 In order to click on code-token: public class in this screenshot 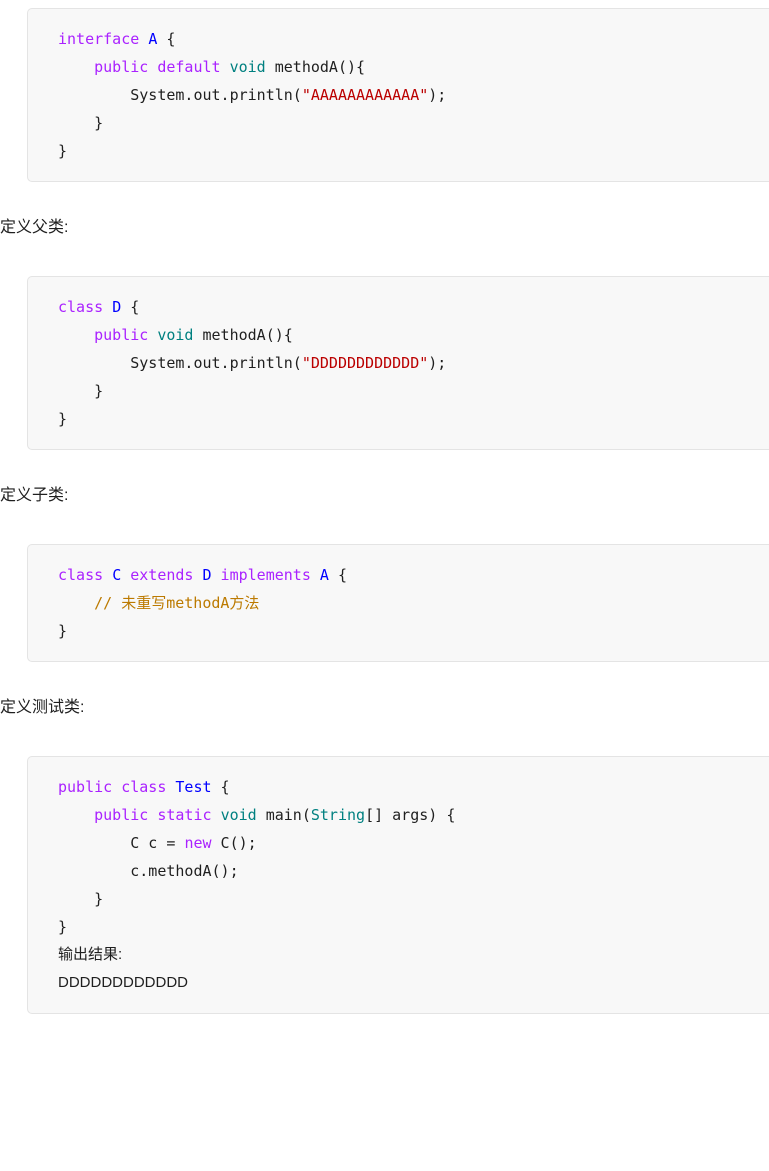, I will do `click(117, 787)`.